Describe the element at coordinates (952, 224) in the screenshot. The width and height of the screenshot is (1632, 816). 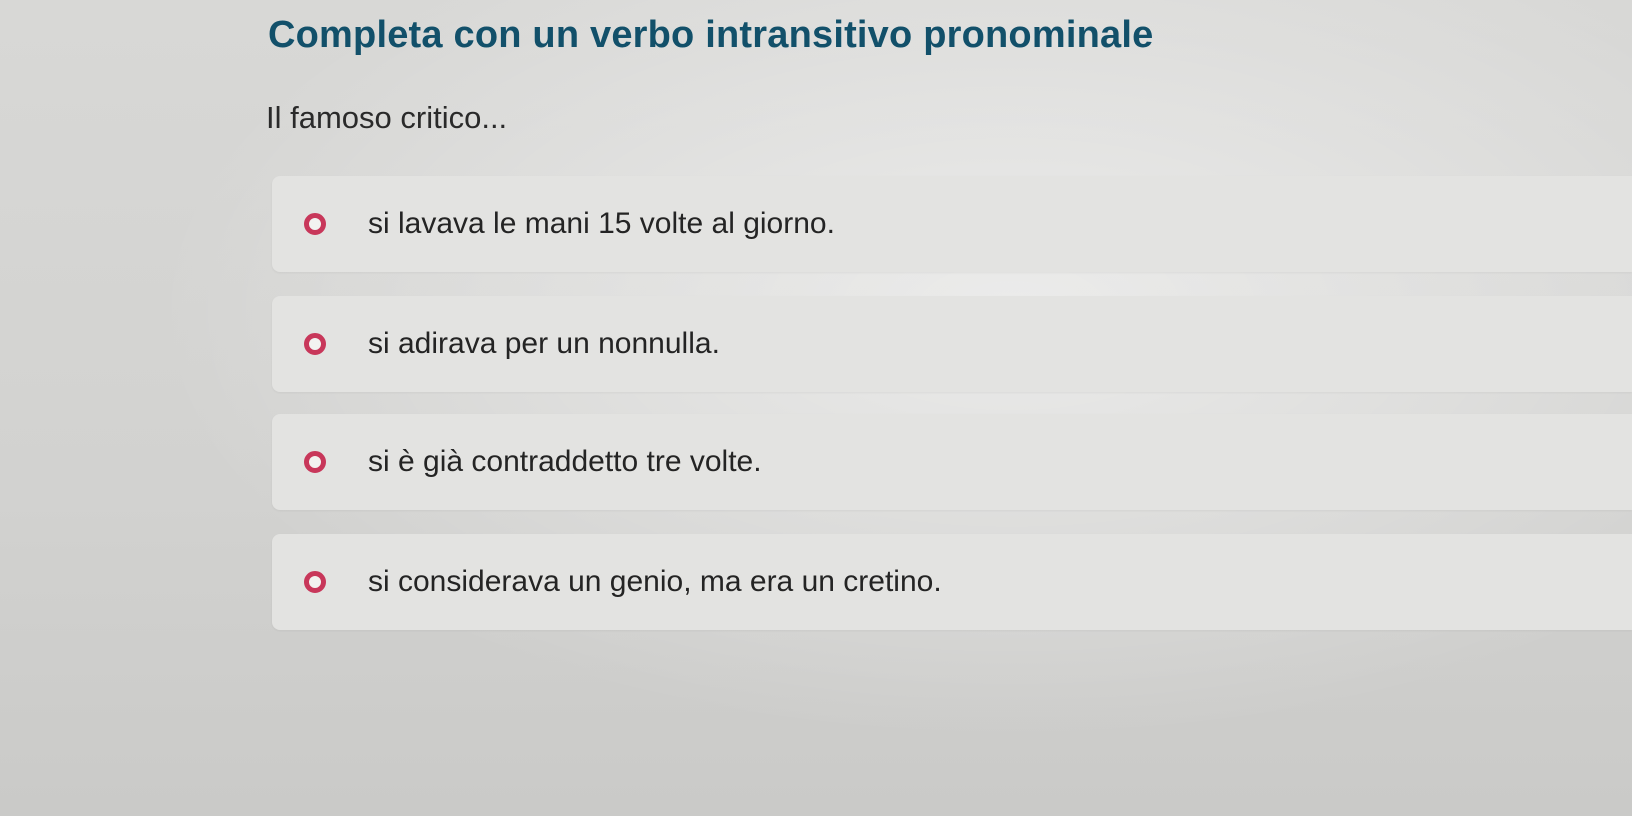
I see `answer-option-1: si lavava le mani 15 volte al giorno.` at that location.